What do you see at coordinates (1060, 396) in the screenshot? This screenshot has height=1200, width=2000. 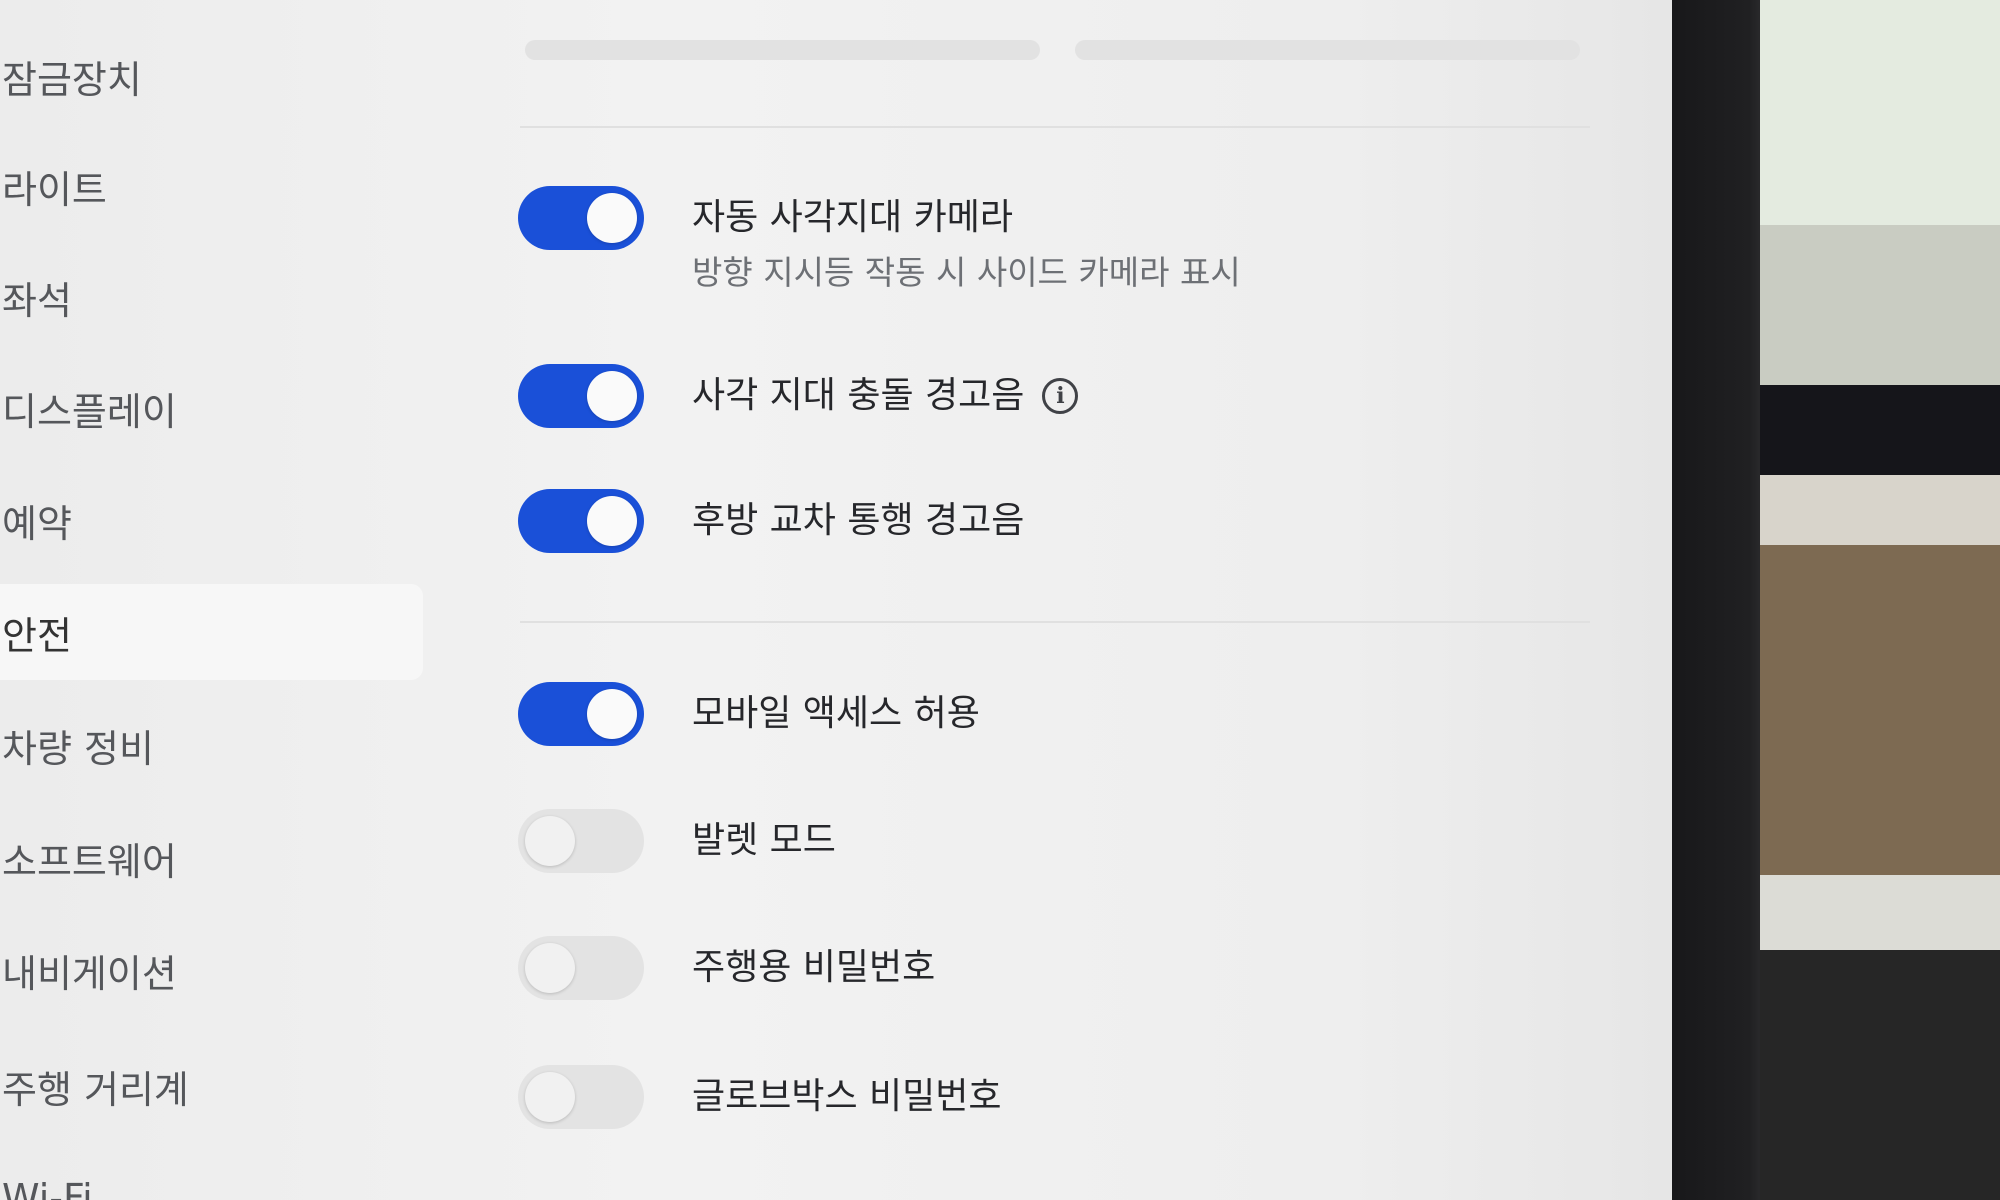 I see `info-icon: i` at bounding box center [1060, 396].